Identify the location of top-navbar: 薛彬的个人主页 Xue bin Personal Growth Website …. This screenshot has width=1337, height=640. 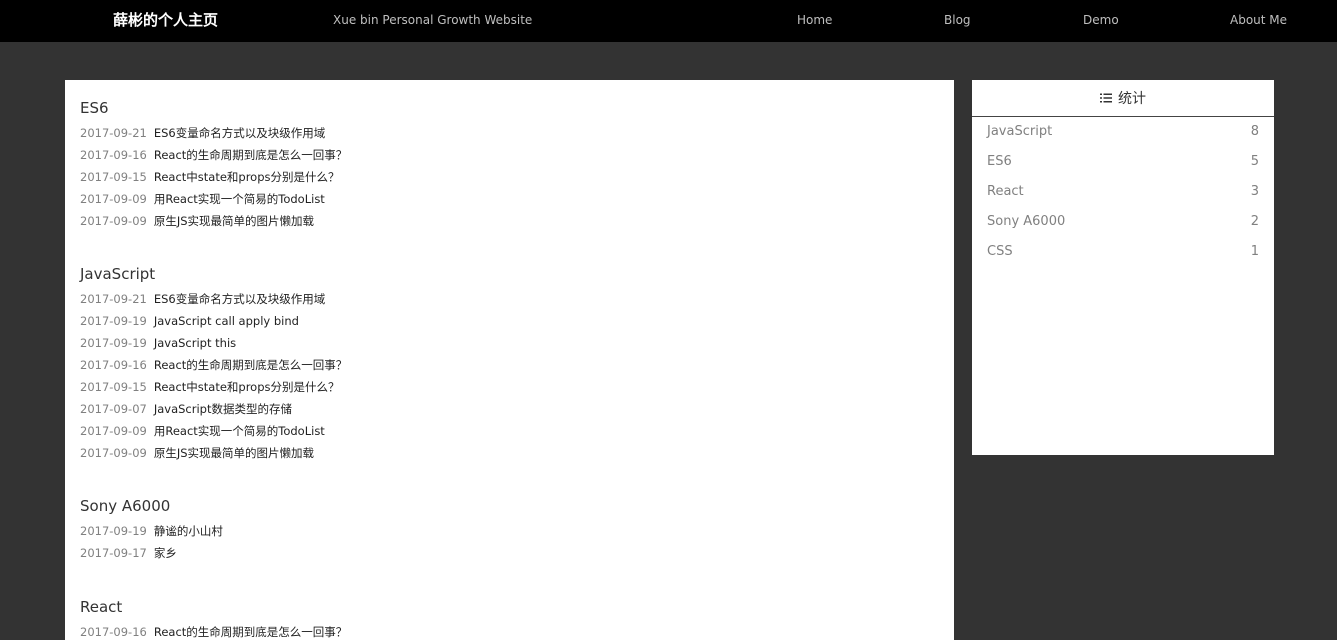
(668, 21).